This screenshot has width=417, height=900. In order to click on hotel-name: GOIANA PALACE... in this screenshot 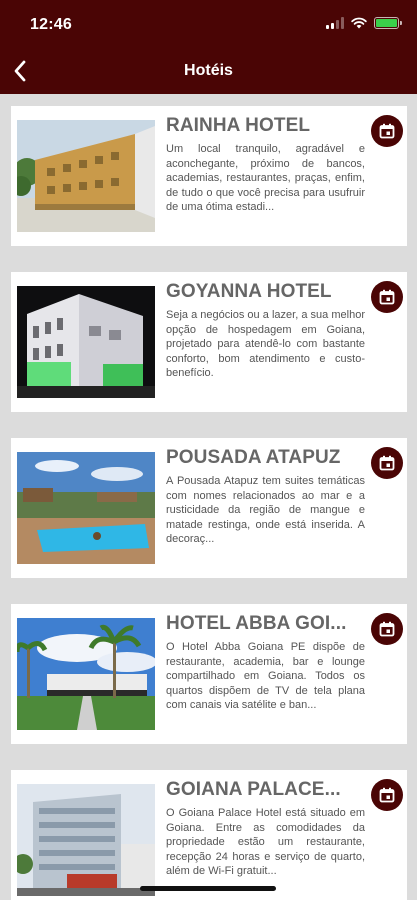, I will do `click(253, 789)`.